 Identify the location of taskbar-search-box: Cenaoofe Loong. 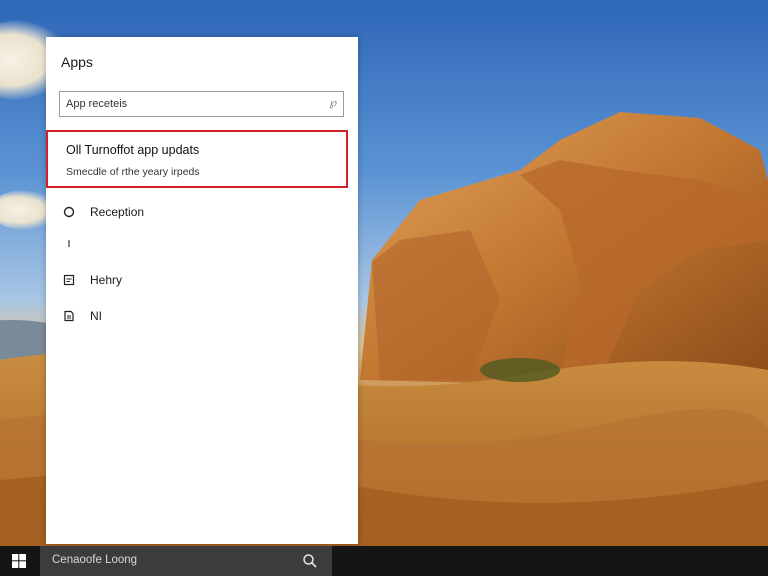
(186, 561).